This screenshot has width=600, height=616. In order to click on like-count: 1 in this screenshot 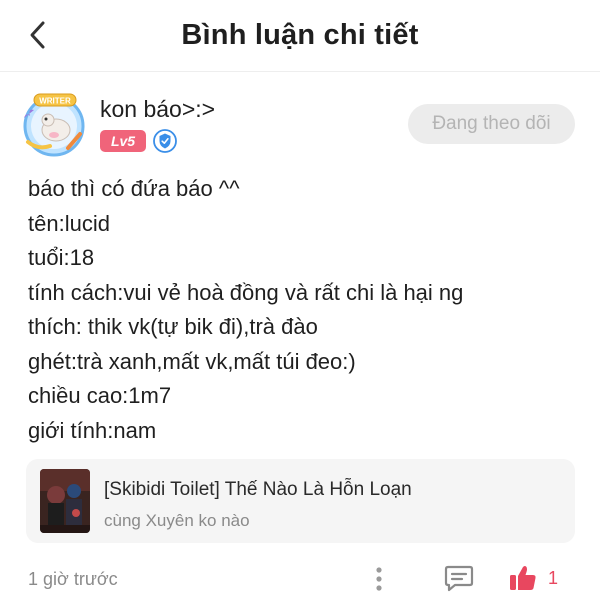, I will do `click(553, 577)`.